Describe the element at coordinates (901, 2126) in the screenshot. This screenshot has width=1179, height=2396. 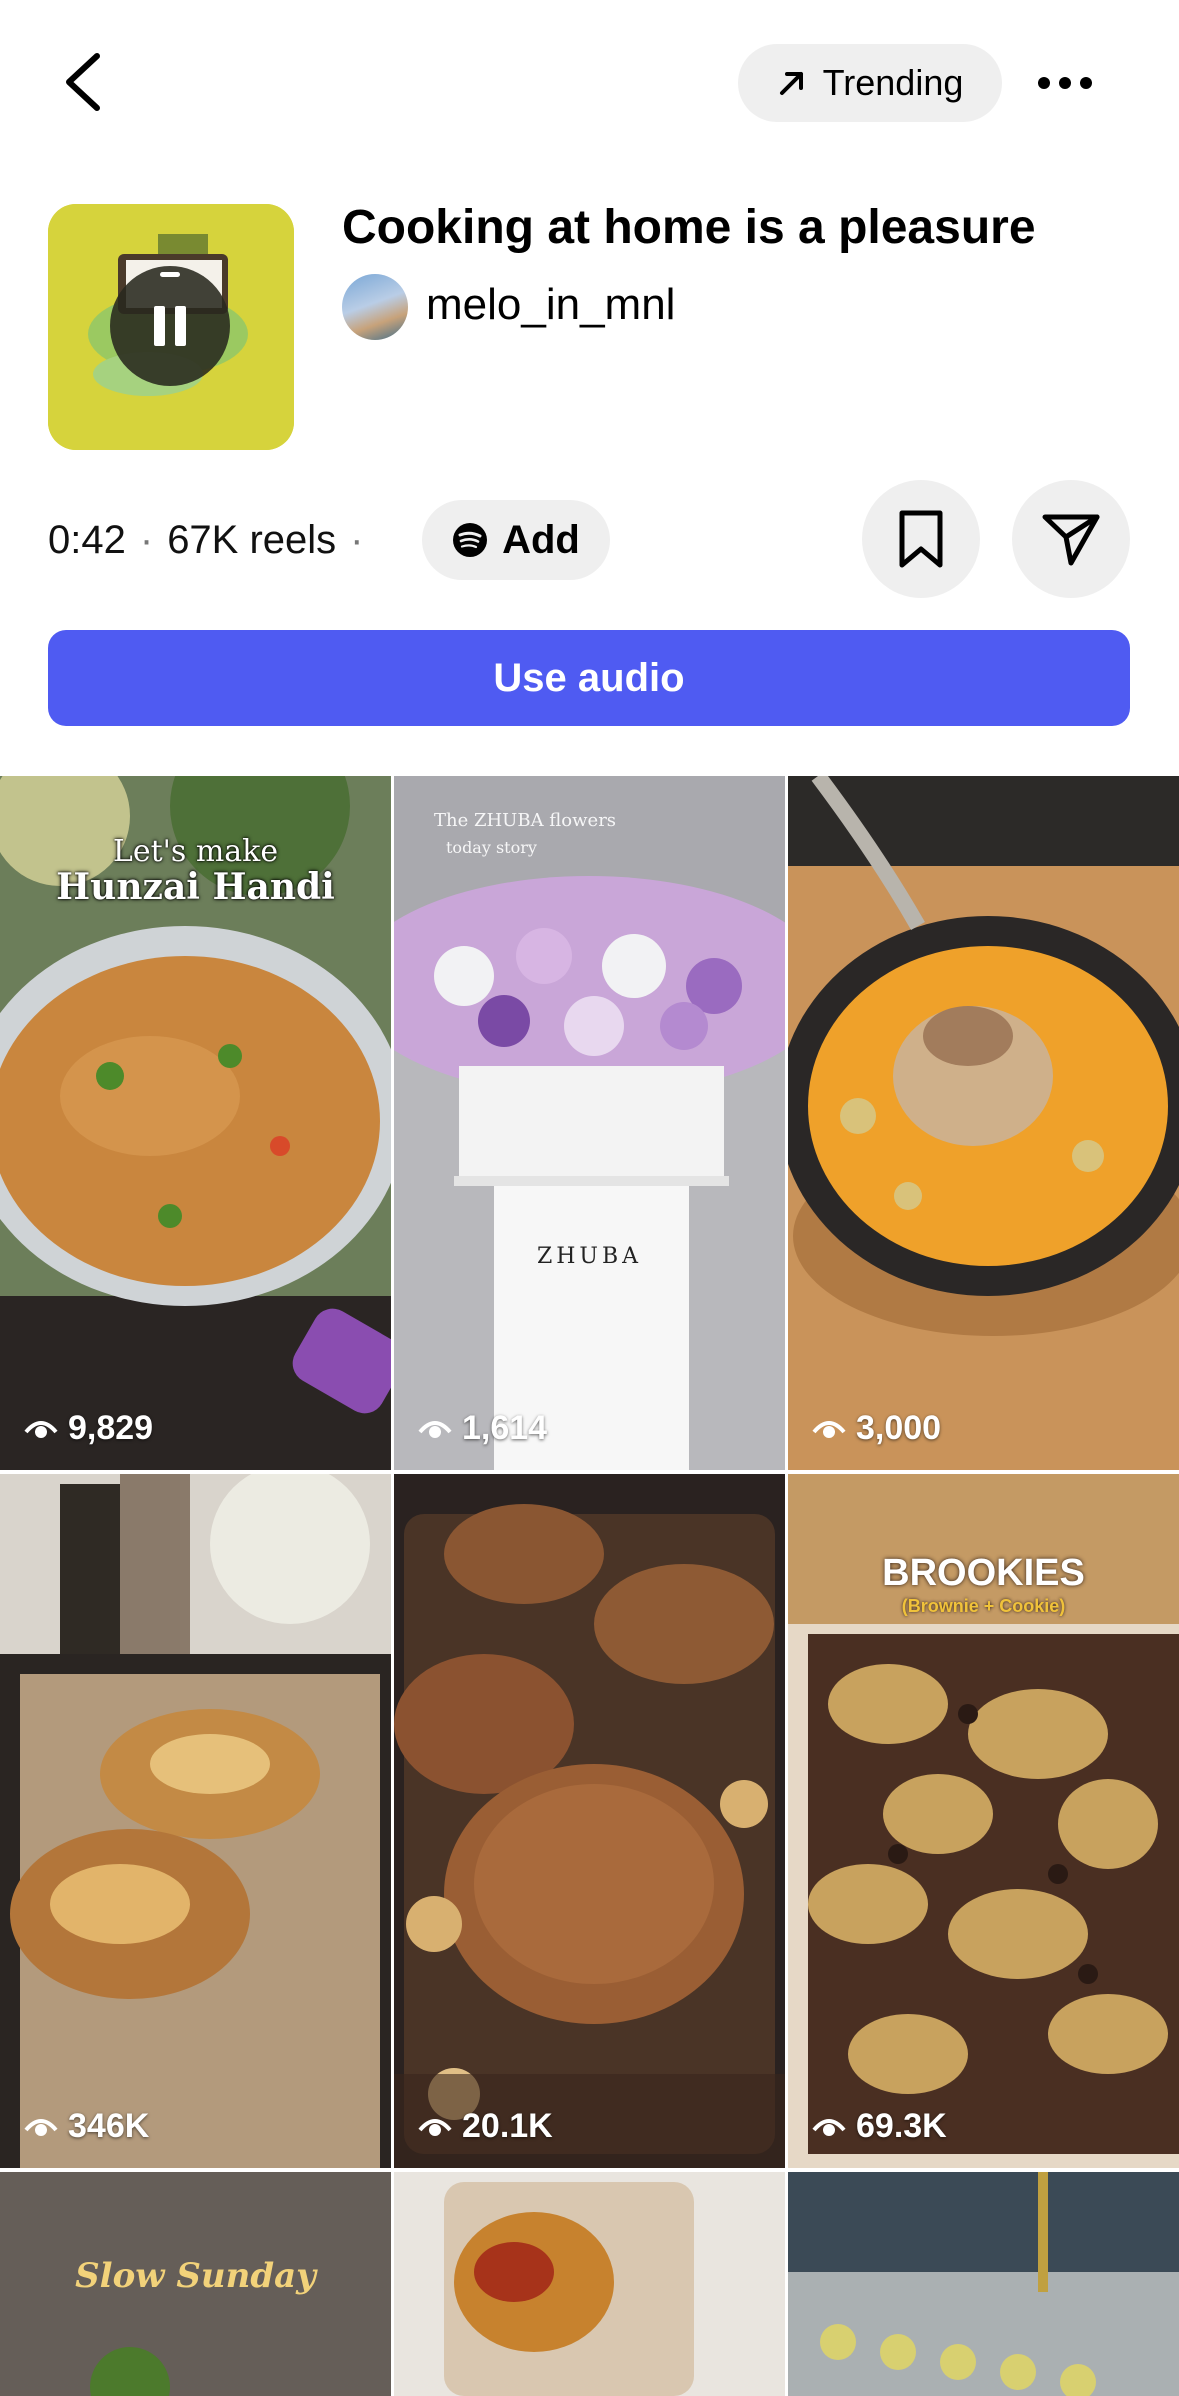
I see `reel-views-label: 69.3K` at that location.